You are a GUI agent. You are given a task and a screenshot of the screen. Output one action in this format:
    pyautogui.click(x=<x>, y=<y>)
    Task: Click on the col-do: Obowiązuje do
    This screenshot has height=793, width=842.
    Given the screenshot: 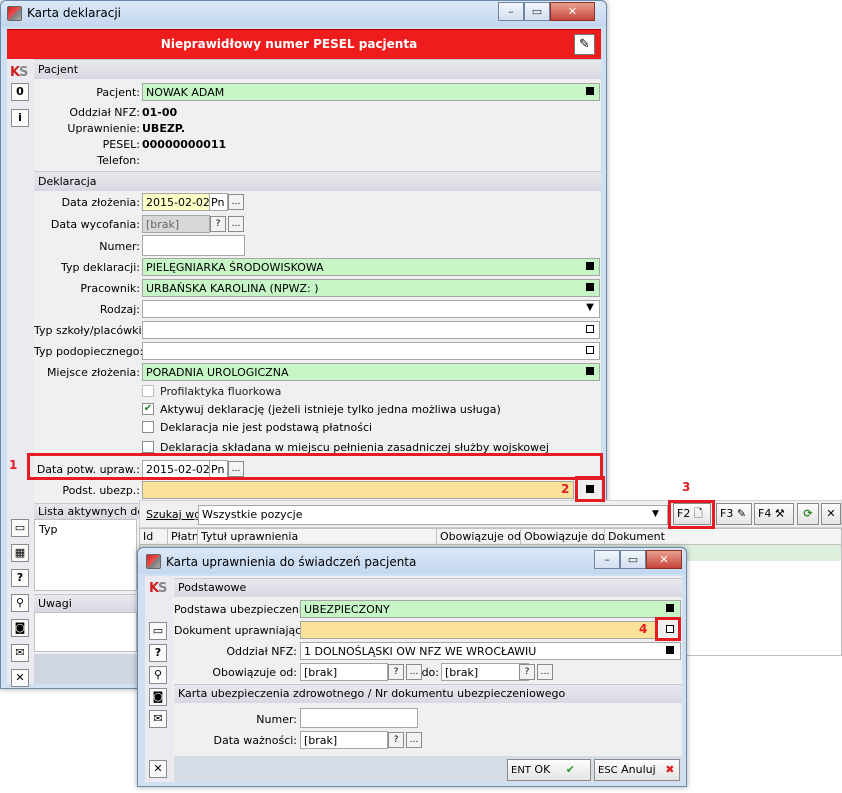 What is the action you would take?
    pyautogui.click(x=563, y=537)
    